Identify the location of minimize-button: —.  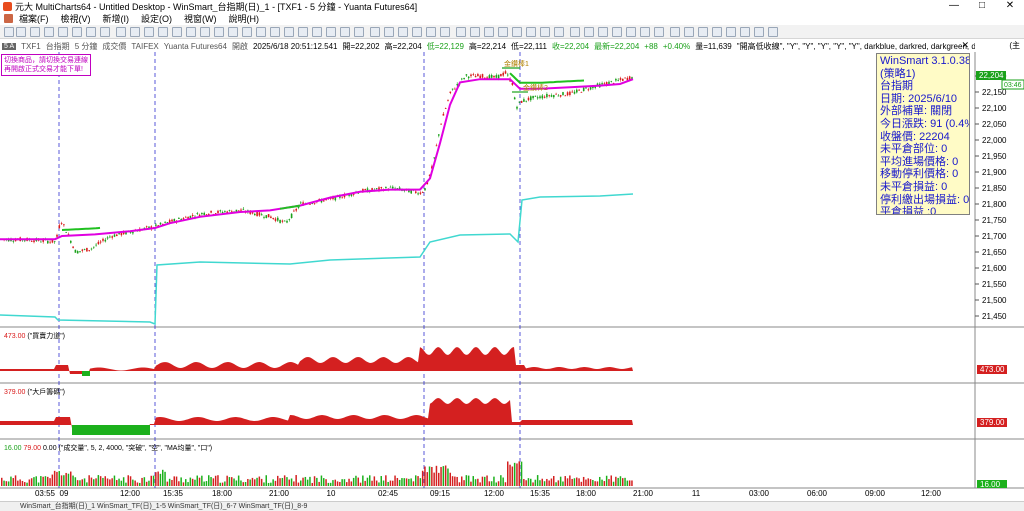
(954, 6).